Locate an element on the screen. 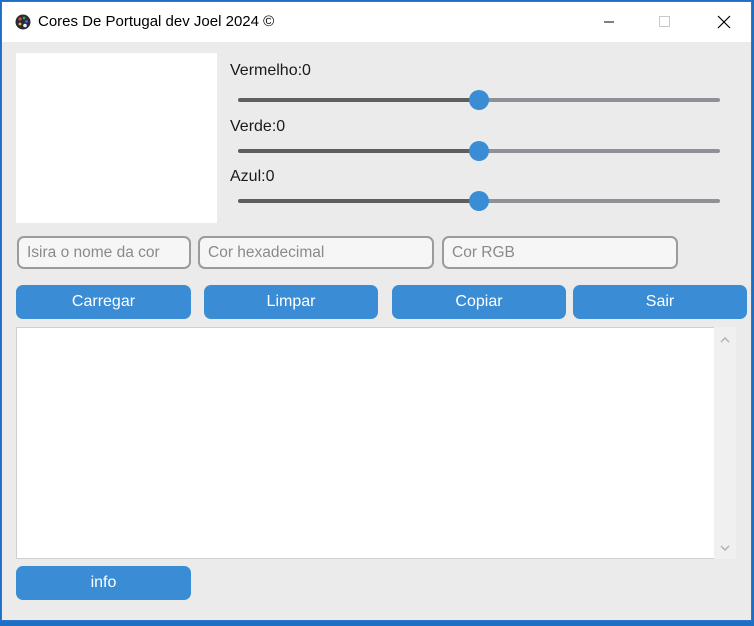  window-title: Cores De Portugal dev Joel 2024 © is located at coordinates (156, 21).